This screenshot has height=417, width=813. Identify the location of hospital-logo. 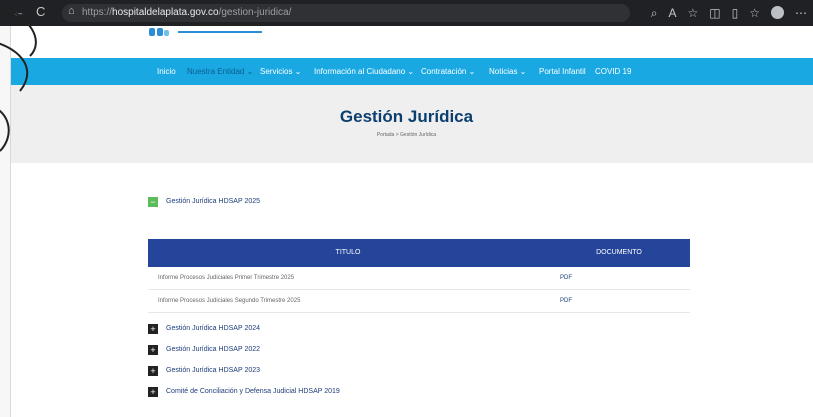
(160, 33).